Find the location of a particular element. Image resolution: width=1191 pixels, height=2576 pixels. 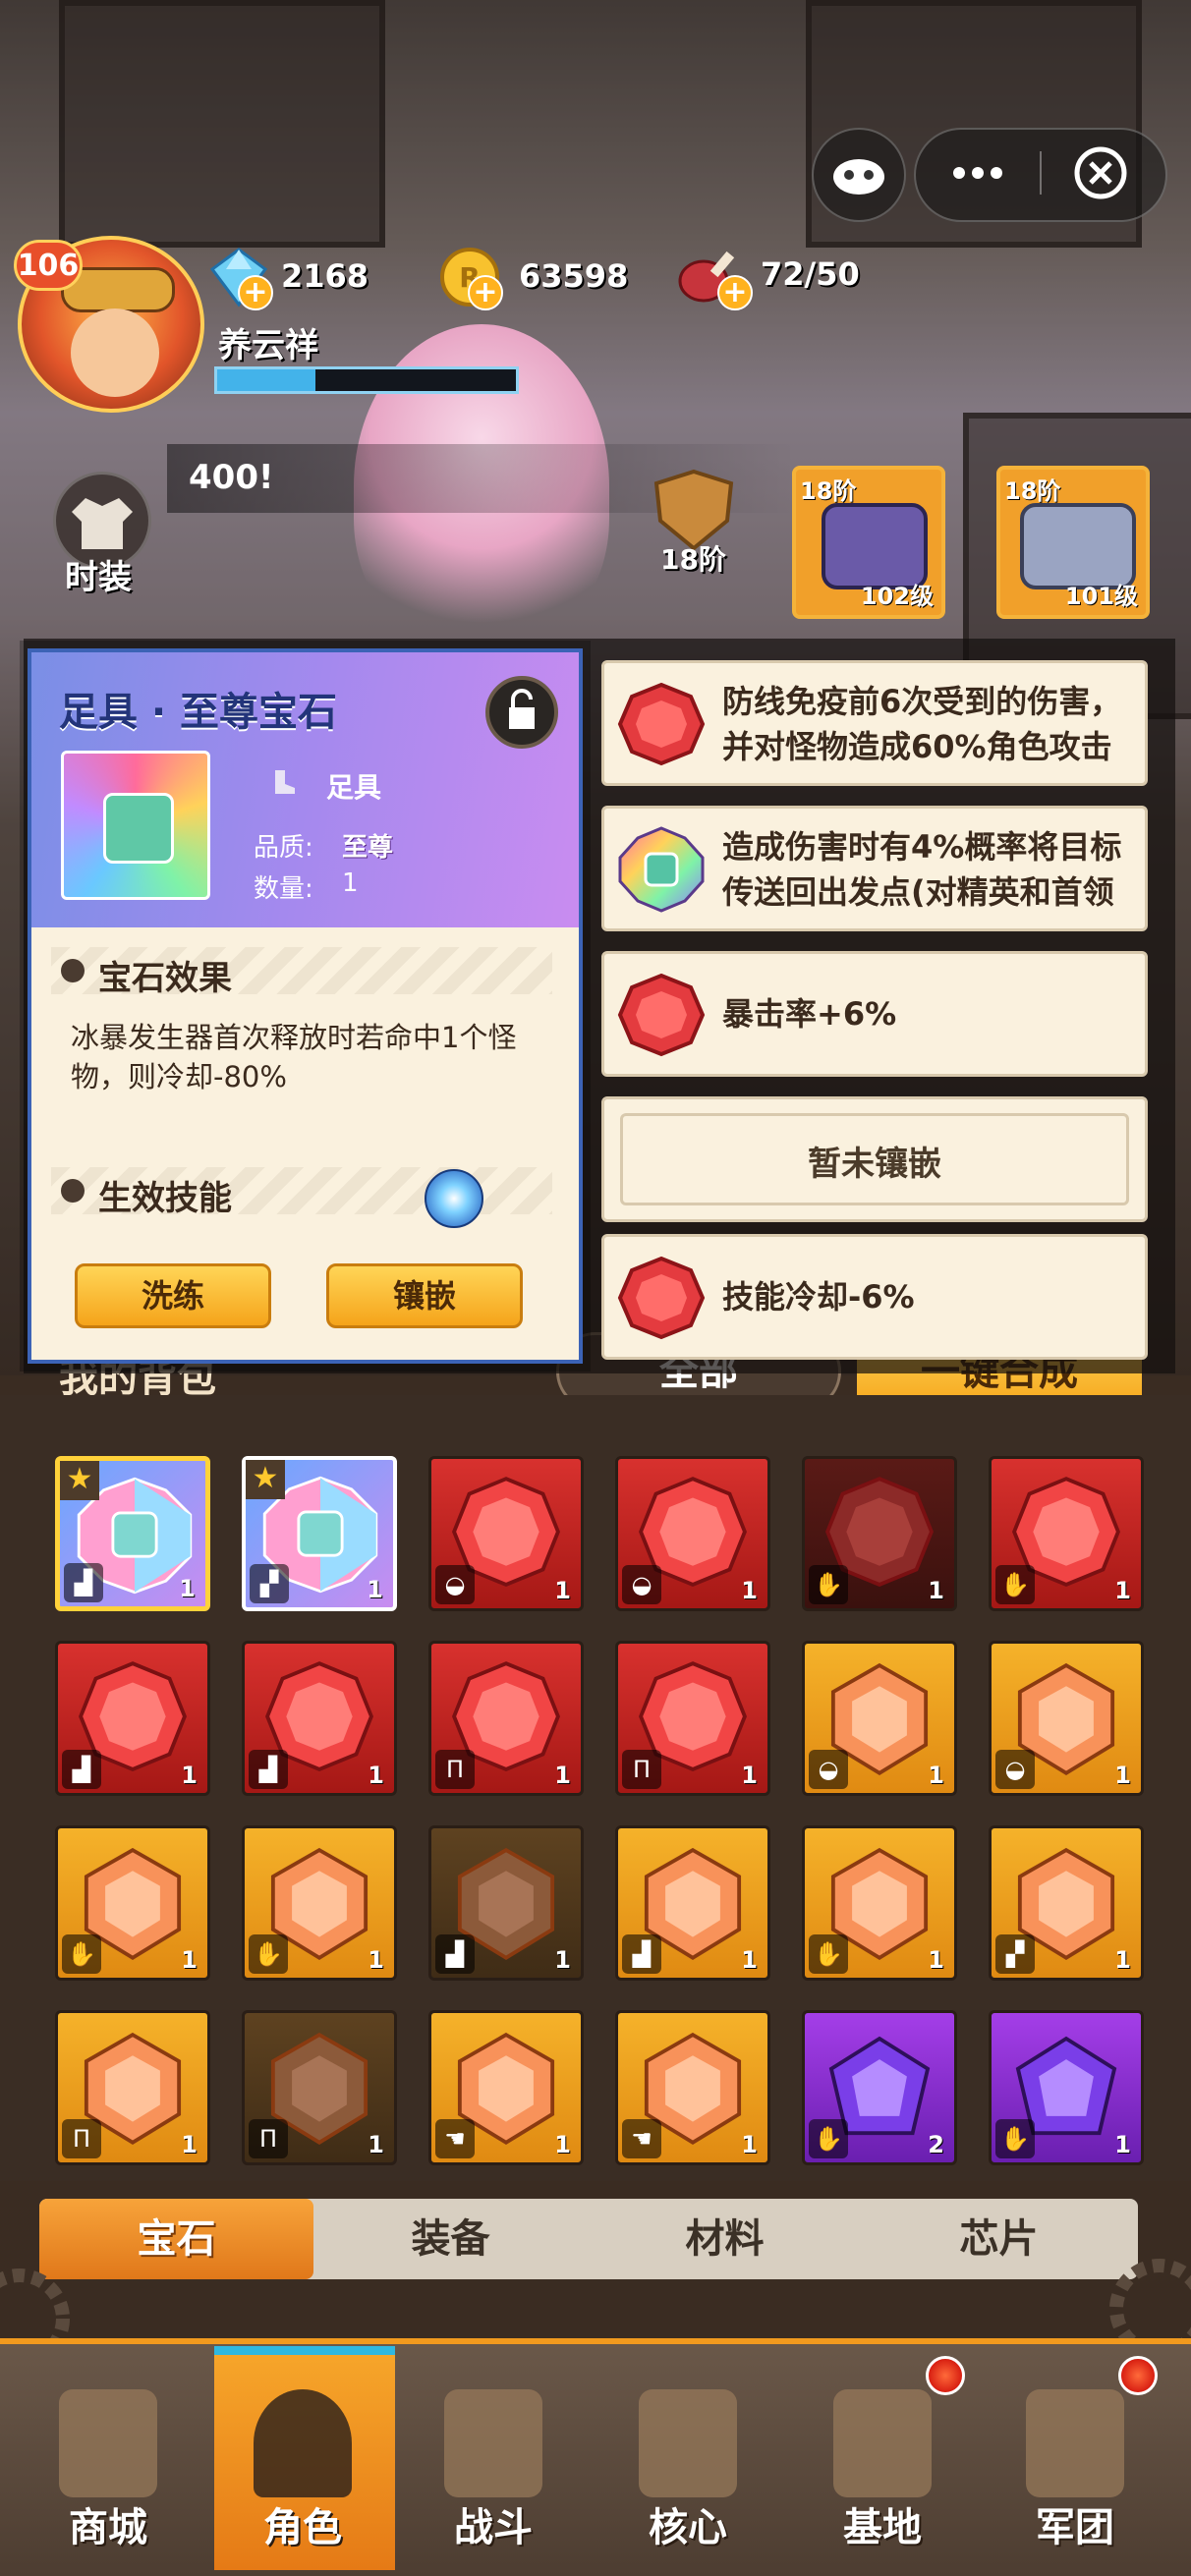

pants-slot-icon: Π is located at coordinates (81, 2138).